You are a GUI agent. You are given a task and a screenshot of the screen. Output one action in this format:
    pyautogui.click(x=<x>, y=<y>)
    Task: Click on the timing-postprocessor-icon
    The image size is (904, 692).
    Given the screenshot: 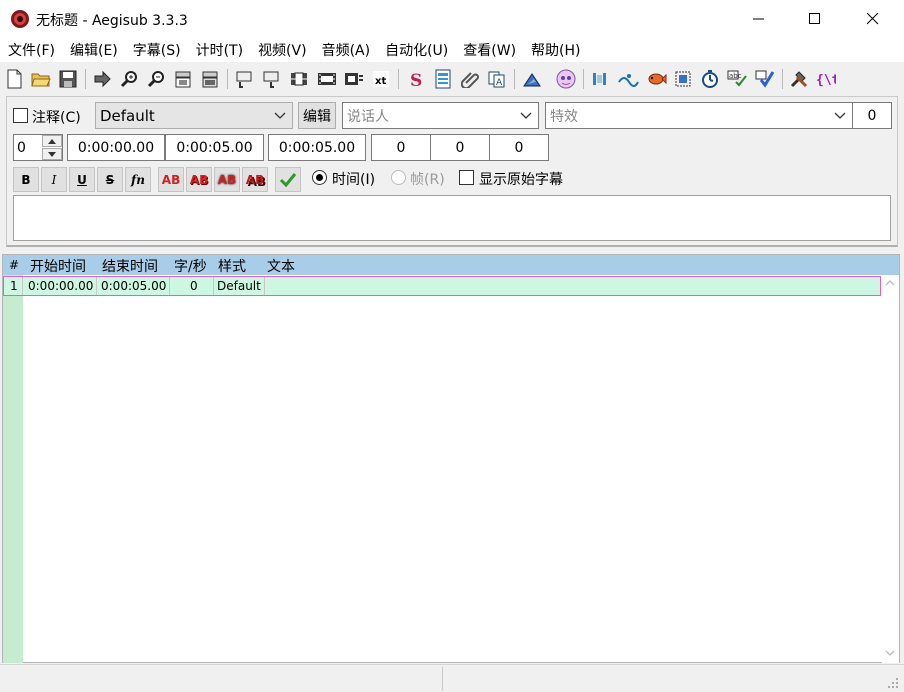 What is the action you would take?
    pyautogui.click(x=656, y=79)
    